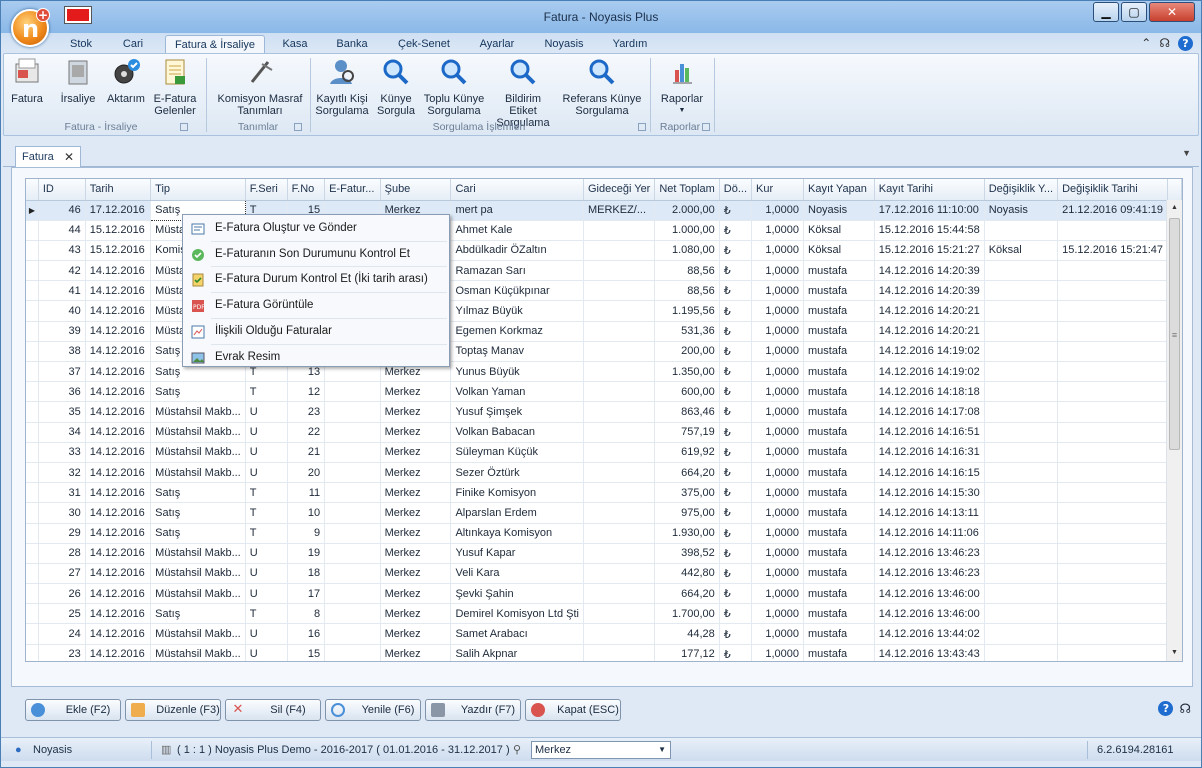 The height and width of the screenshot is (768, 1202). What do you see at coordinates (62, 311) in the screenshot?
I see `table-cell: 40` at bounding box center [62, 311].